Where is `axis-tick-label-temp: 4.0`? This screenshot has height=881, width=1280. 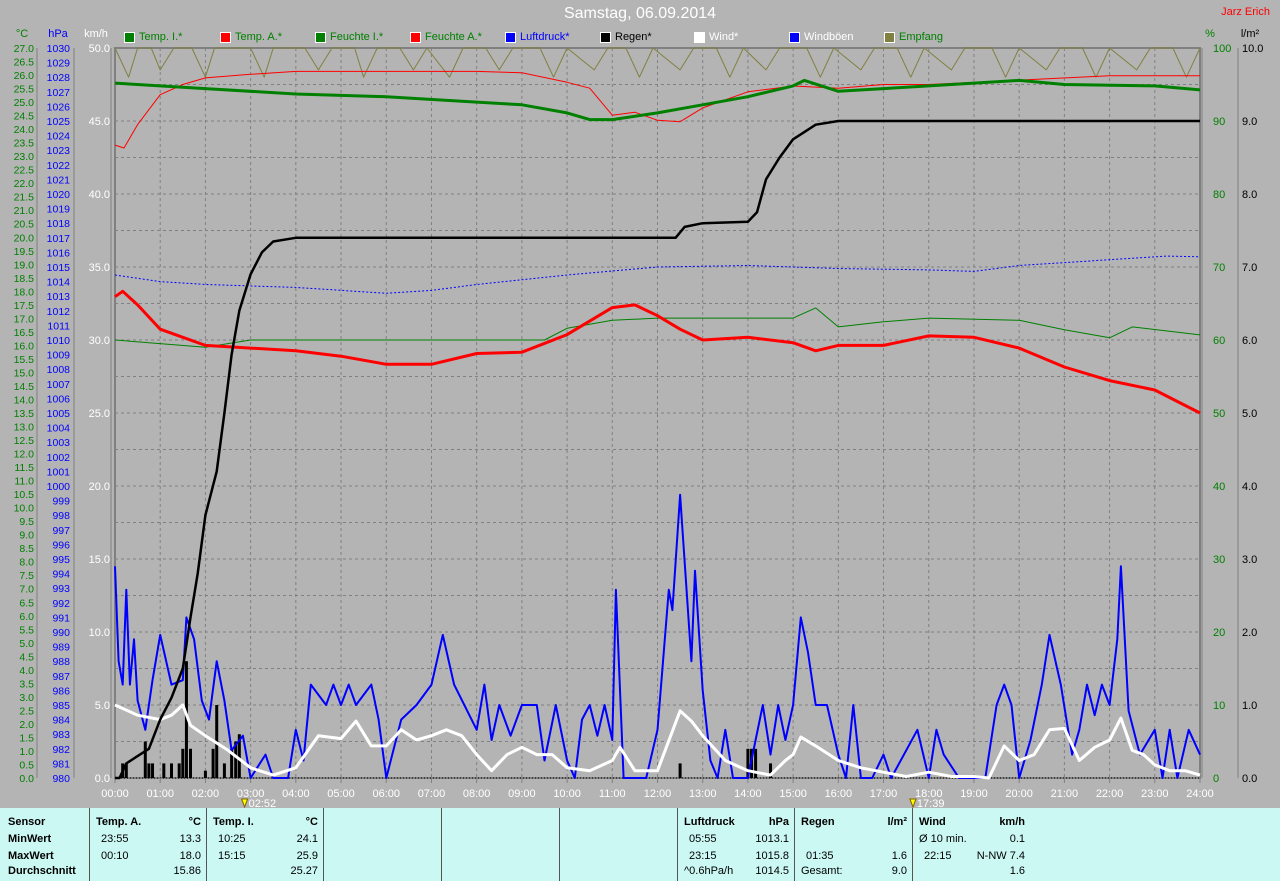 axis-tick-label-temp: 4.0 is located at coordinates (26, 671).